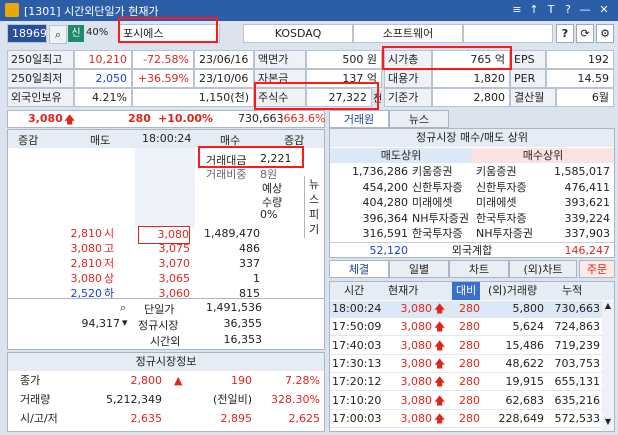  Describe the element at coordinates (585, 10) in the screenshot. I see `minimize-icon: —` at that location.